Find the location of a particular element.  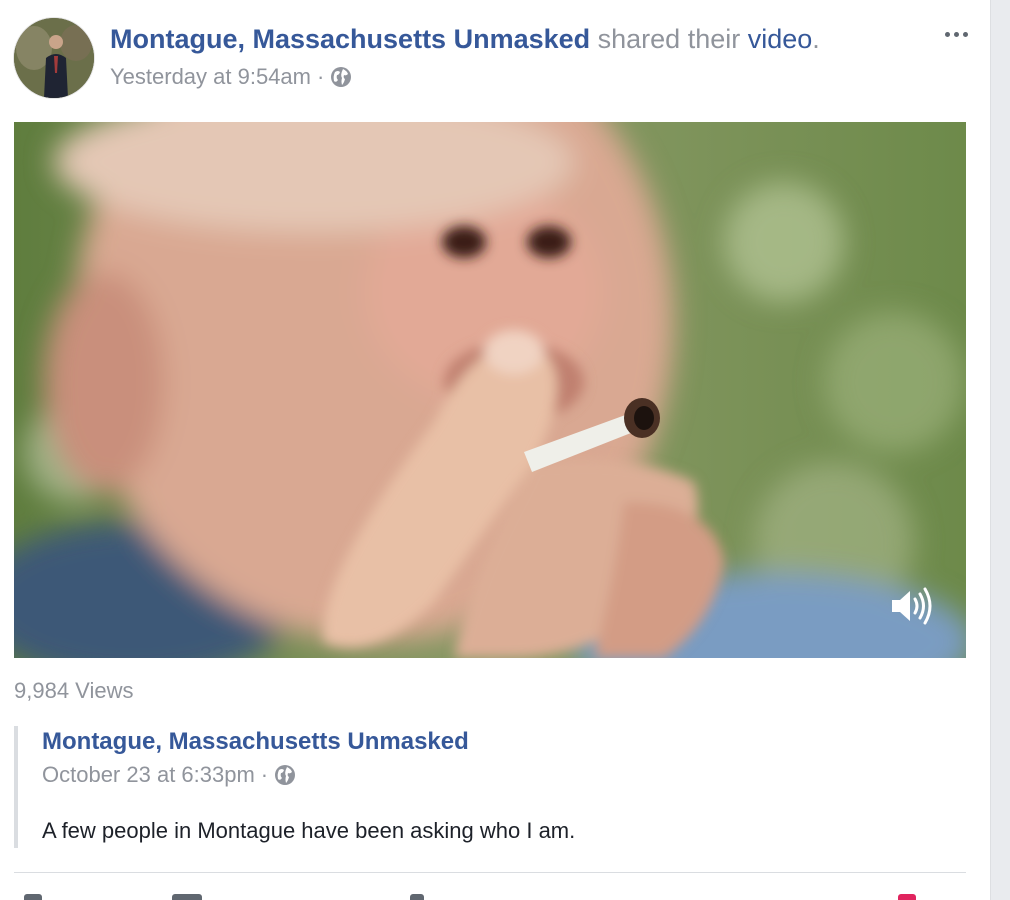

share-icon is located at coordinates (417, 897).